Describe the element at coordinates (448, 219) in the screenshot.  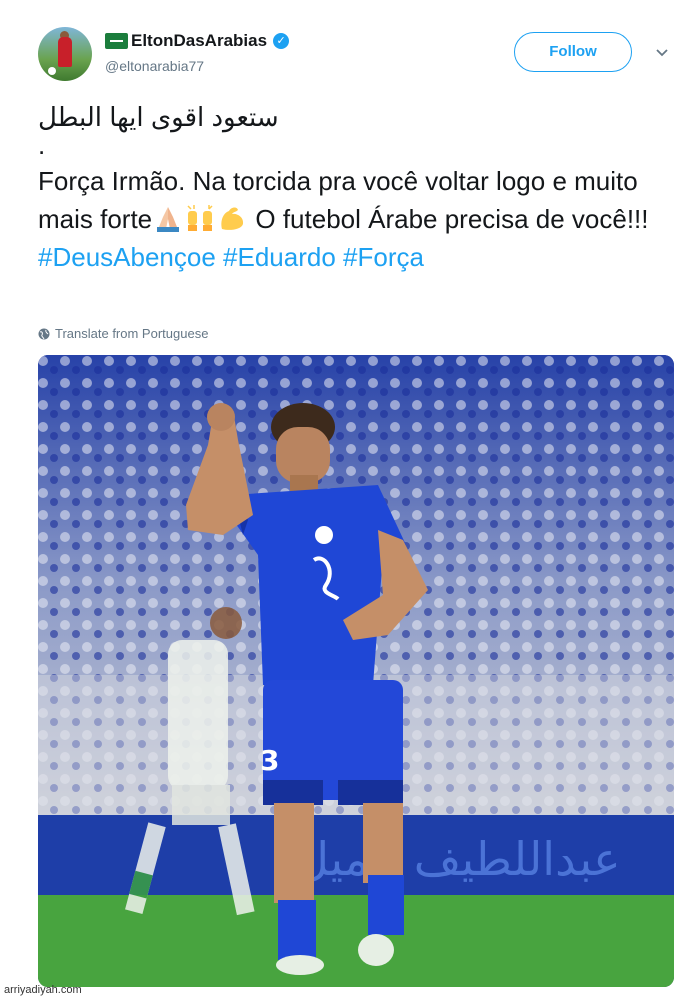
I see `tweet-text-part2: O futebol Árabe precisa de você!!!` at that location.